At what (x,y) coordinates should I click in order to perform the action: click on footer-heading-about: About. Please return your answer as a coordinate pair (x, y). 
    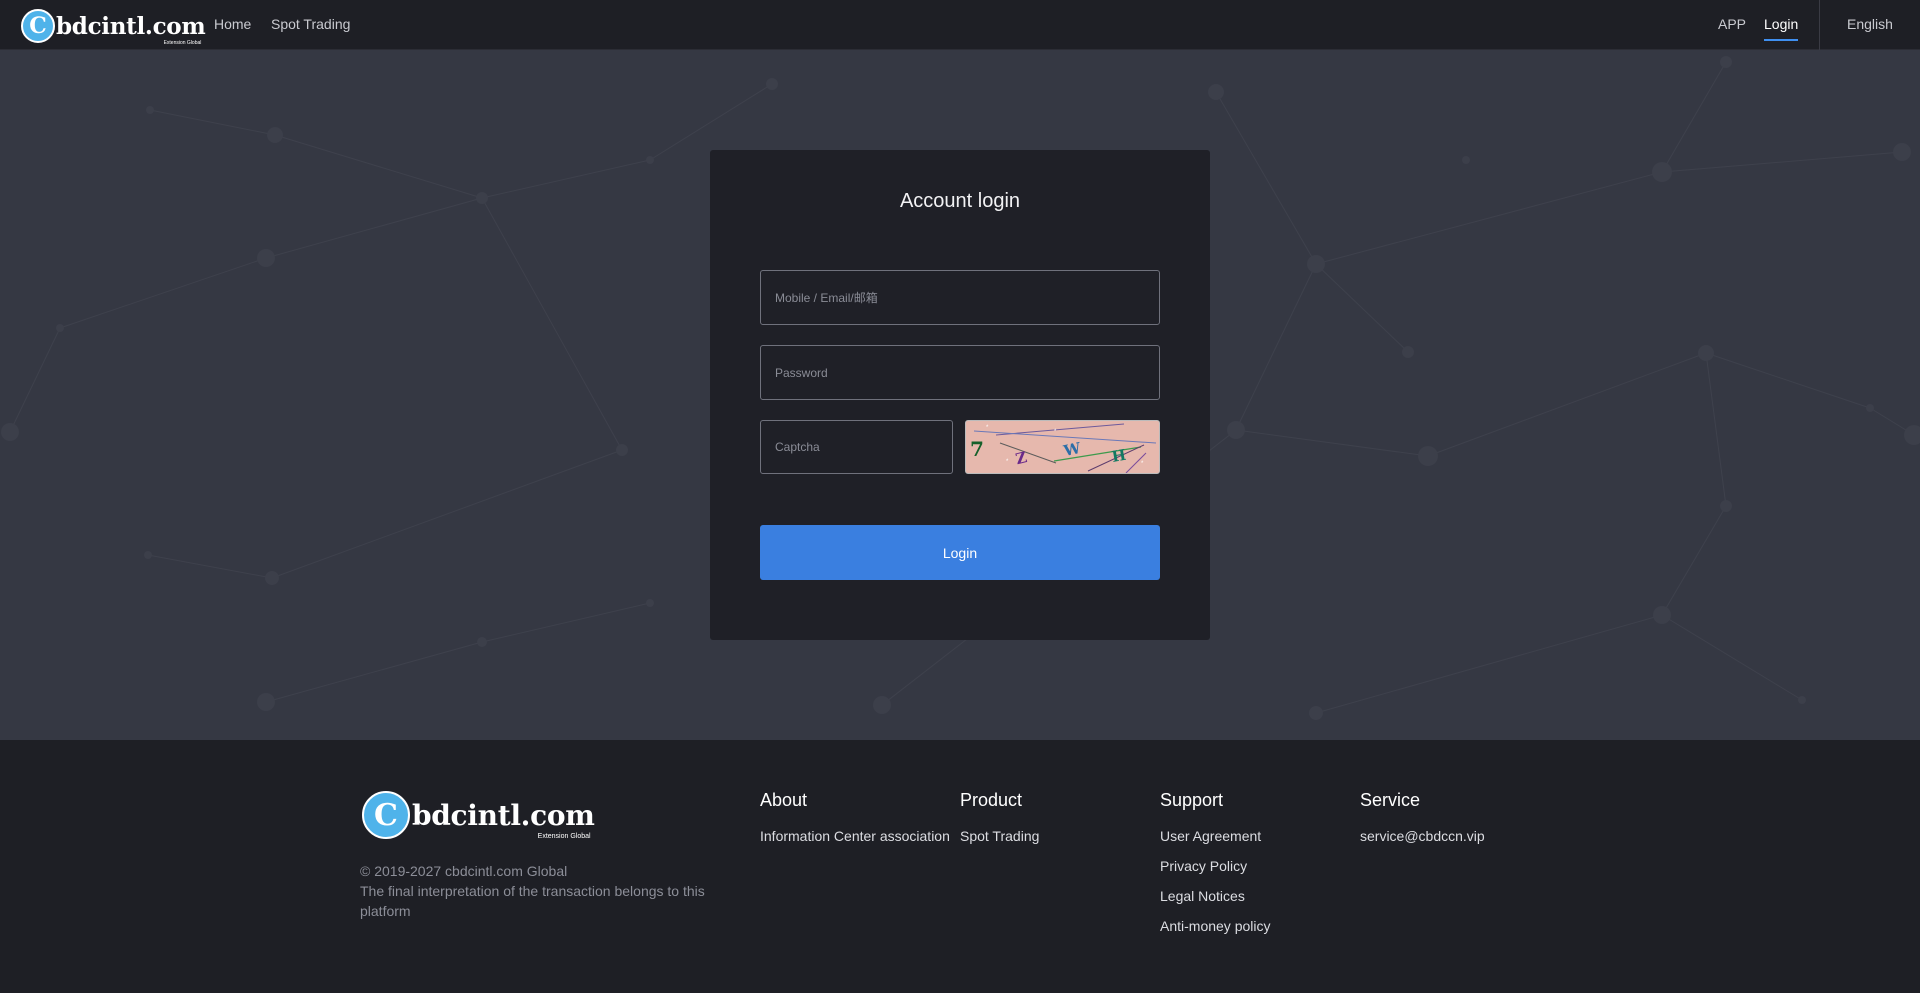
    Looking at the image, I should click on (784, 800).